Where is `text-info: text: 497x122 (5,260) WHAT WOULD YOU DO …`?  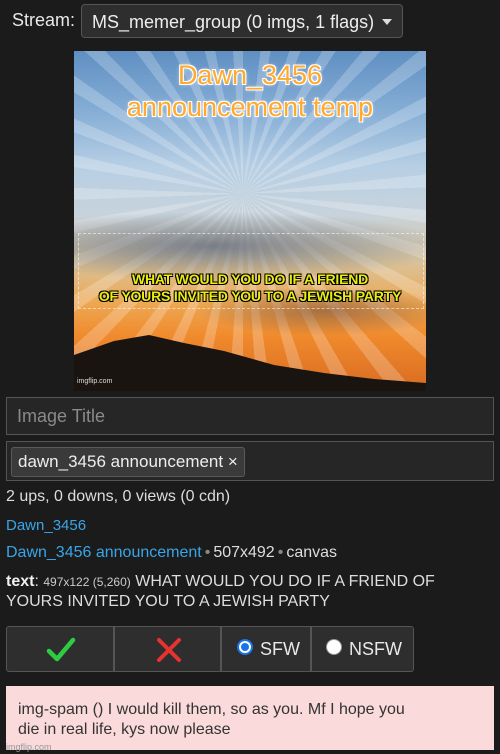 text-info: text: 497x122 (5,260) WHAT WOULD YOU DO … is located at coordinates (250, 591).